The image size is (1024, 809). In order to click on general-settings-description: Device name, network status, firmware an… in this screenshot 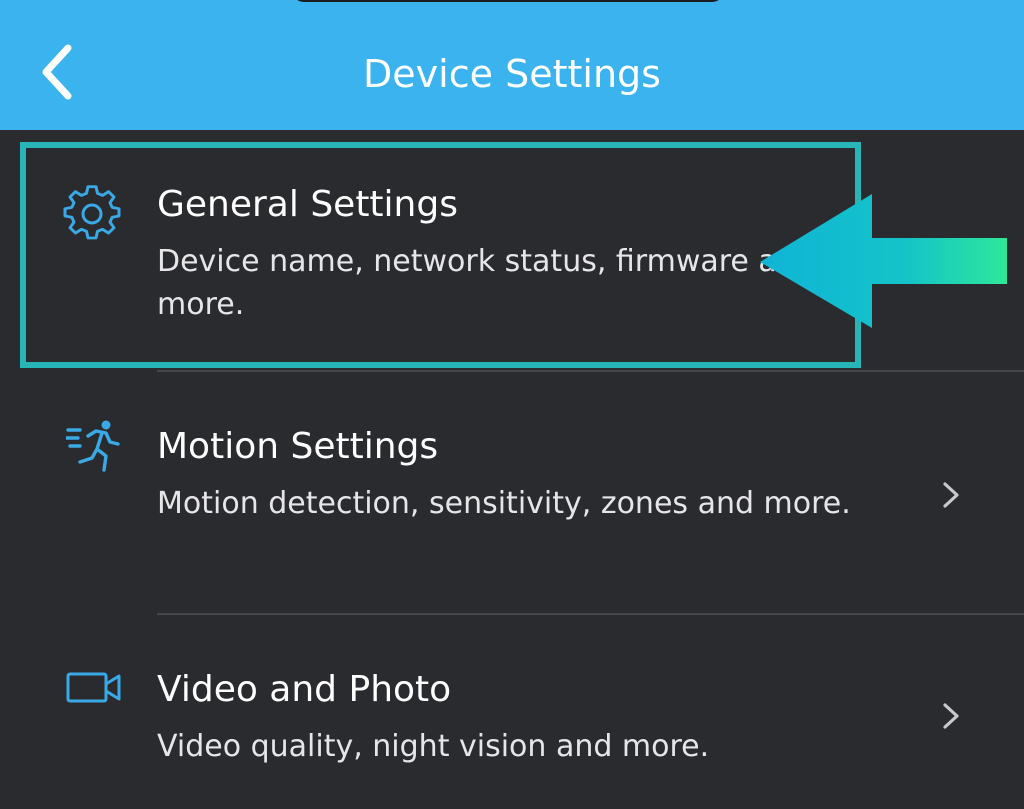, I will do `click(486, 283)`.